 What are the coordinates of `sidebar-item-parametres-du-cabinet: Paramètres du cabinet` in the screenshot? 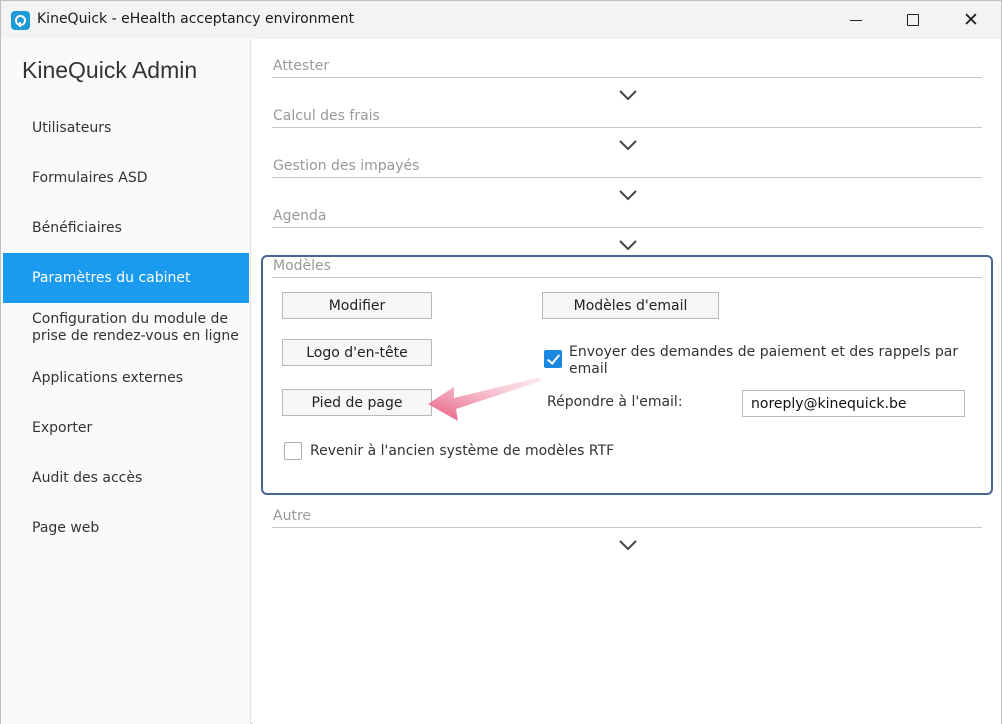 It's located at (126, 278).